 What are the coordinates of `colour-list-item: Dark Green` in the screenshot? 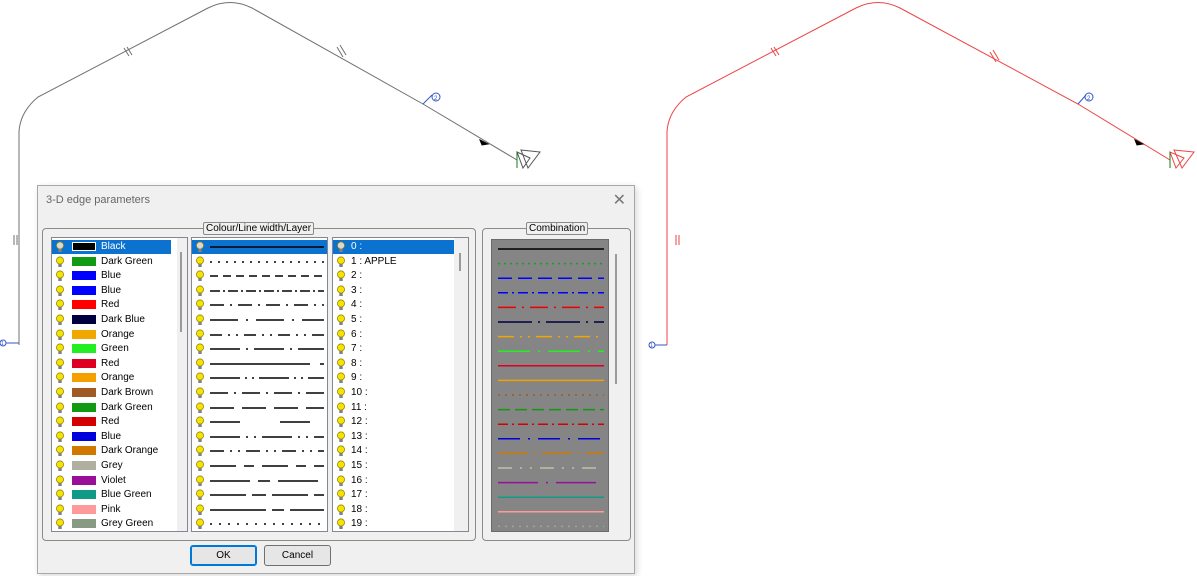 It's located at (111, 262).